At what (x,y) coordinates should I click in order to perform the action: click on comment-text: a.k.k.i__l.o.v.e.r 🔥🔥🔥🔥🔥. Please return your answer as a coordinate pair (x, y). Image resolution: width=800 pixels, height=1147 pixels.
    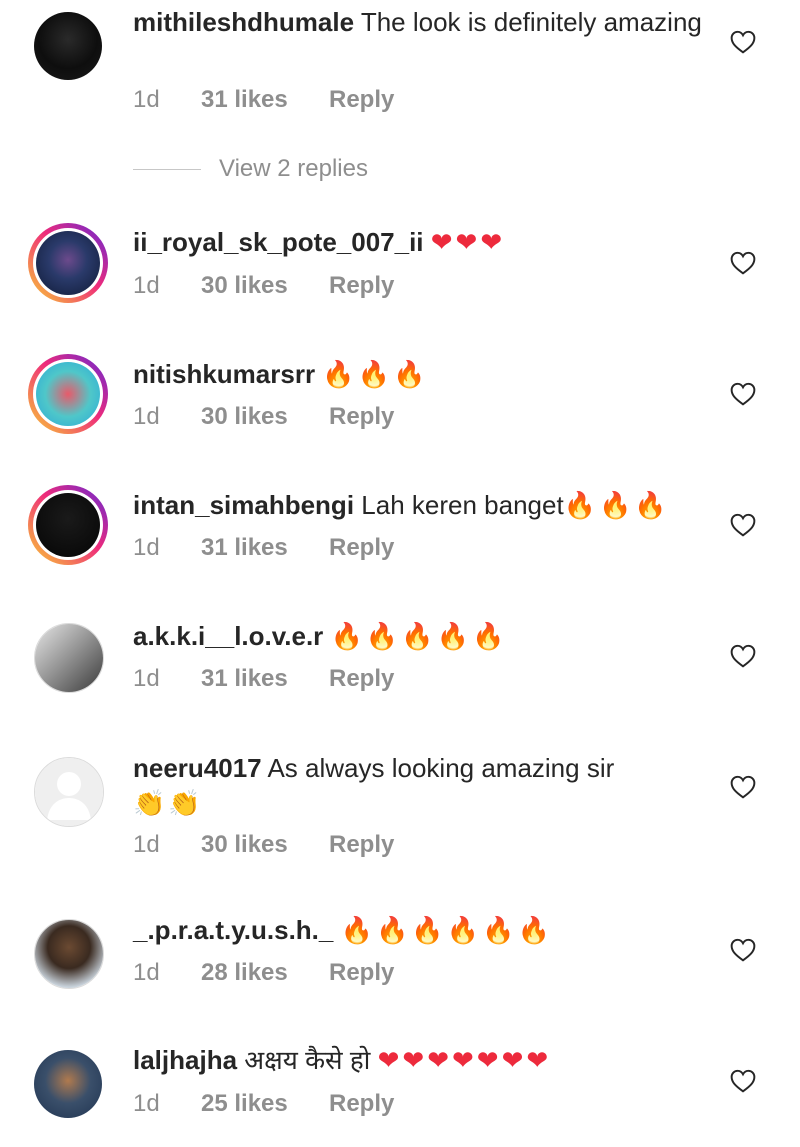
    Looking at the image, I should click on (418, 637).